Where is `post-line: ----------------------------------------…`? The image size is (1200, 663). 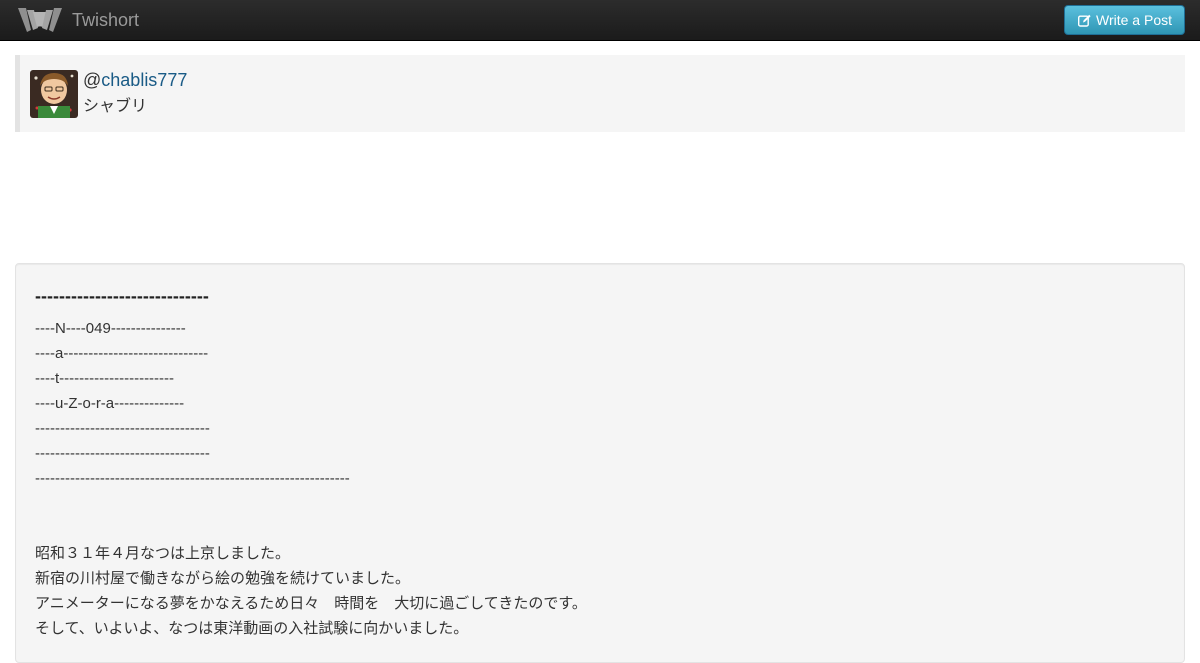 post-line: ----------------------------------------… is located at coordinates (192, 478).